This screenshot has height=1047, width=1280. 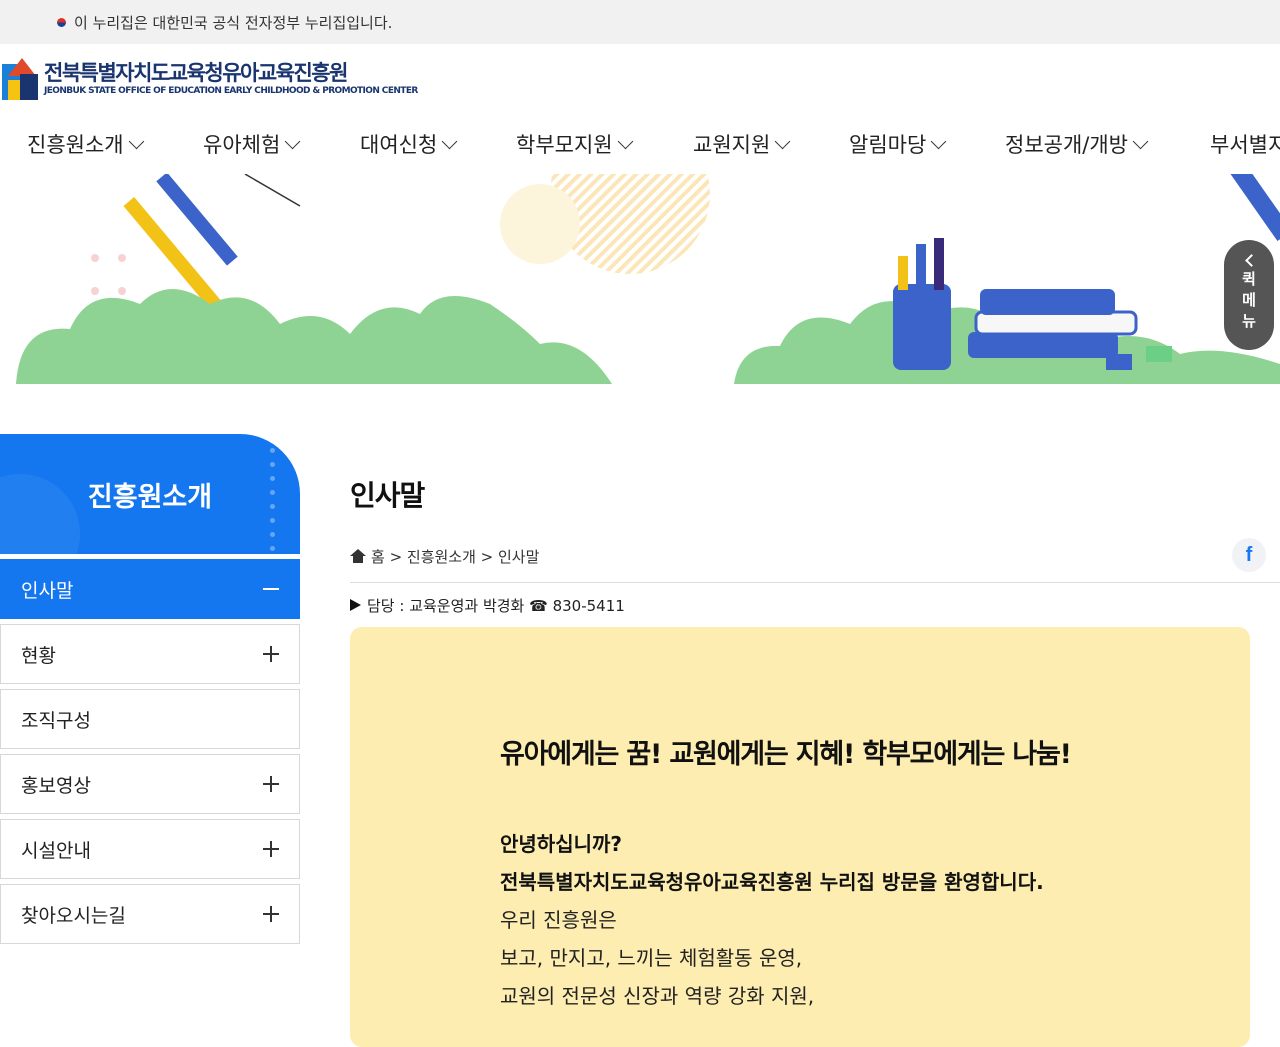 I want to click on minus-icon, so click(x=271, y=589).